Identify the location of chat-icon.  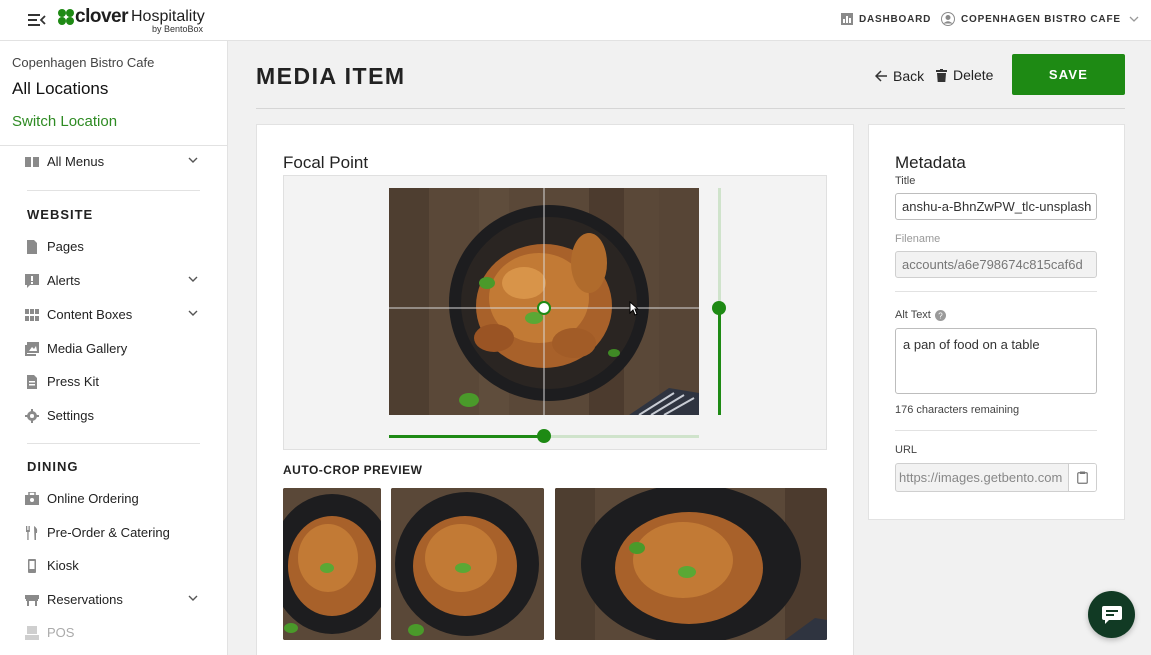
(1111, 614).